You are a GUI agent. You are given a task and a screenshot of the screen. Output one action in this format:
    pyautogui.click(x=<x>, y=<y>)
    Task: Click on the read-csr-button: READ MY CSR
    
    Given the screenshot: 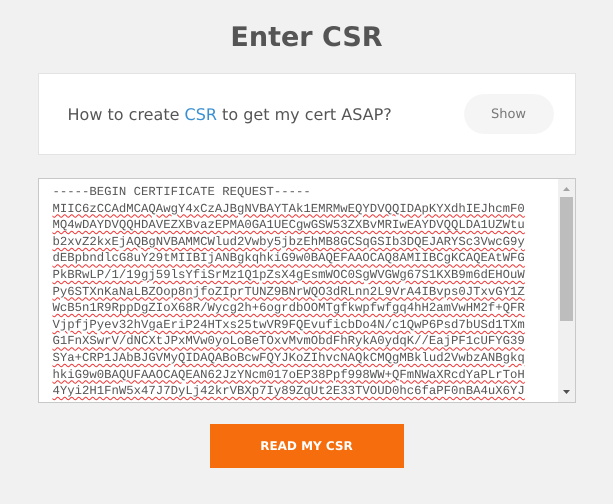 What is the action you would take?
    pyautogui.click(x=307, y=446)
    